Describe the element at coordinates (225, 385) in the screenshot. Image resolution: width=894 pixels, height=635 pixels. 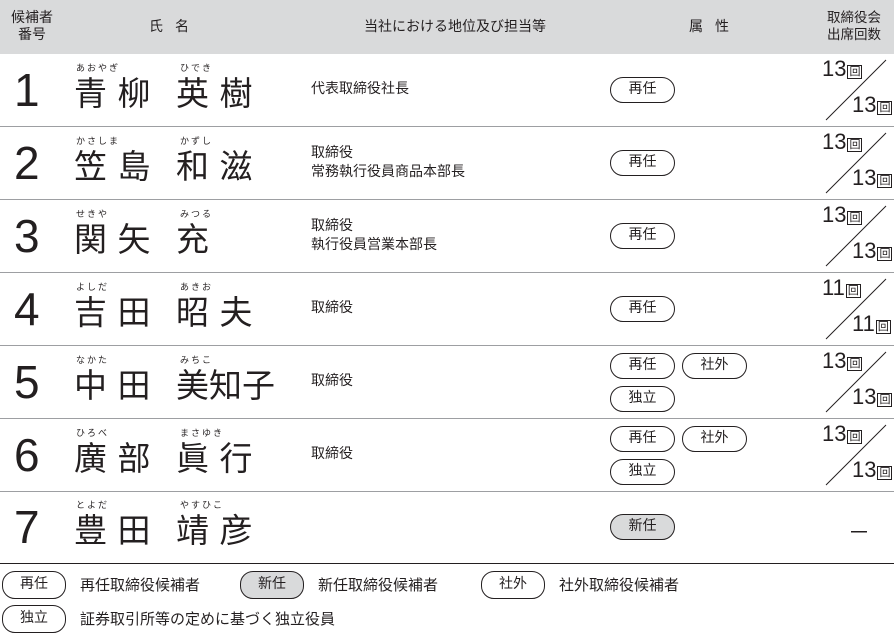
I see `given-name-kanji: 美知子` at that location.